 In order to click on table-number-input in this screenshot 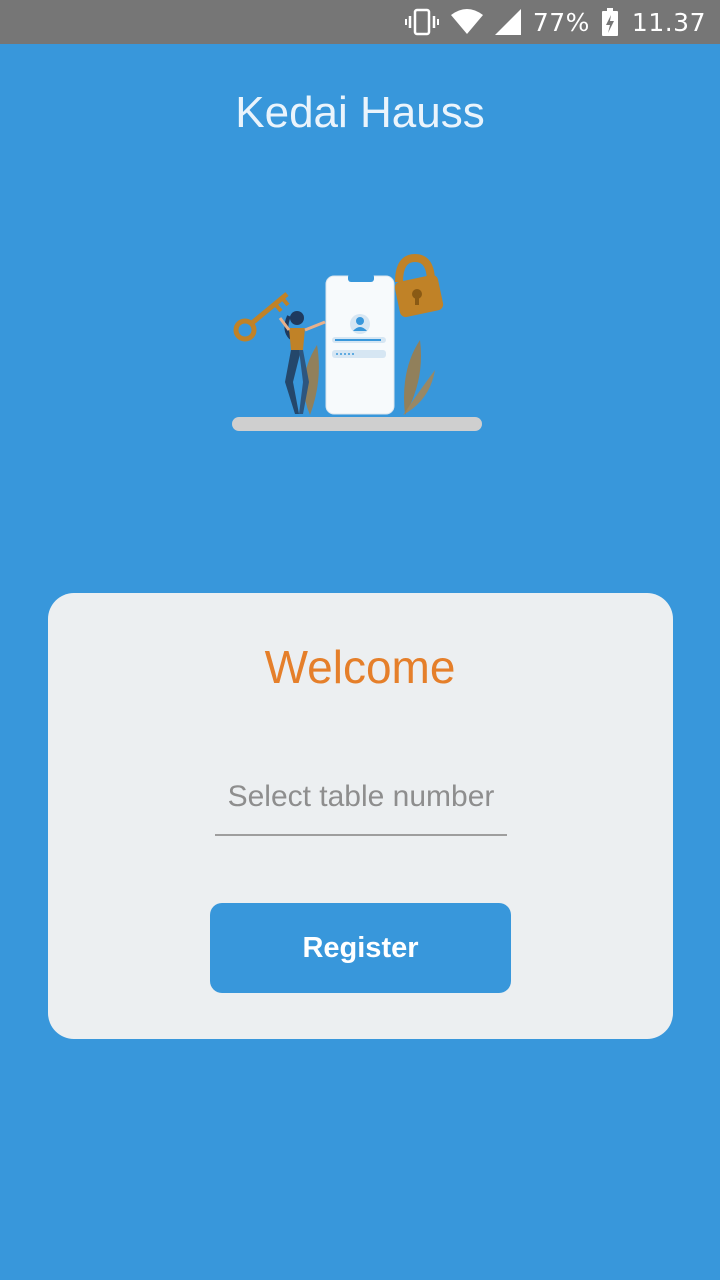, I will do `click(361, 798)`.